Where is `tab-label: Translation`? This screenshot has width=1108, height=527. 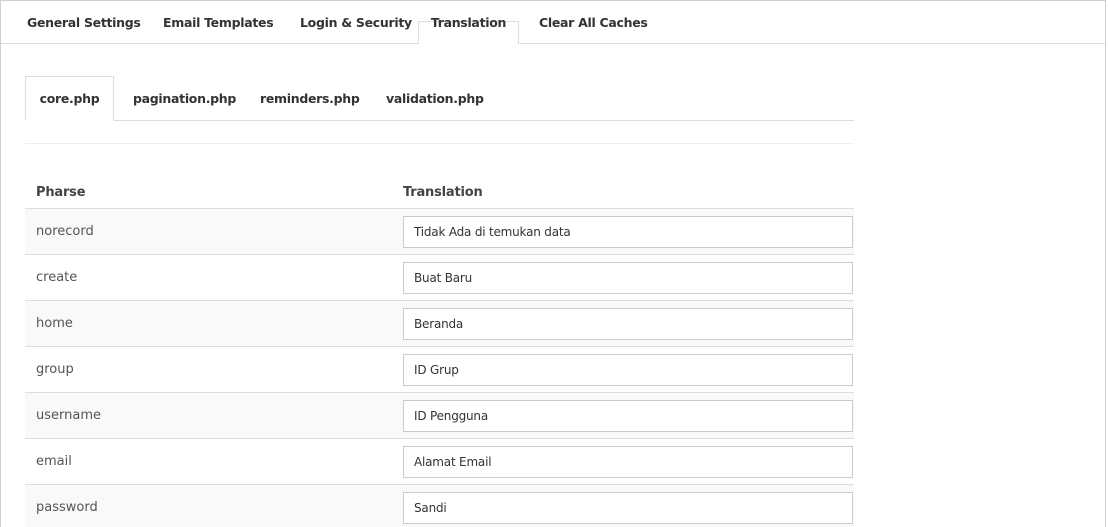 tab-label: Translation is located at coordinates (468, 22).